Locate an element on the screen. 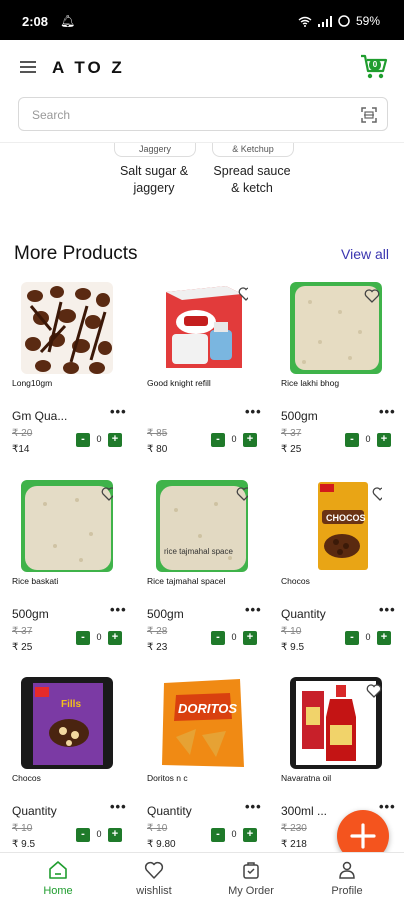 The height and width of the screenshot is (900, 404). product-name: Rice lakhi bhog is located at coordinates (310, 383).